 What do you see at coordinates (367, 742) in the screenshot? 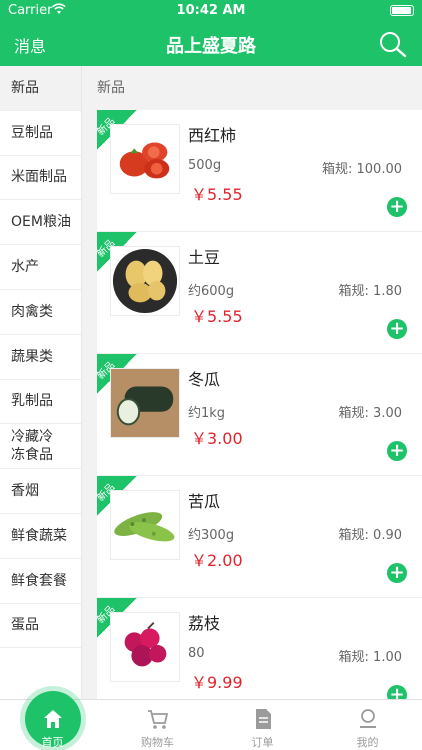
I see `tab-label: 我的` at bounding box center [367, 742].